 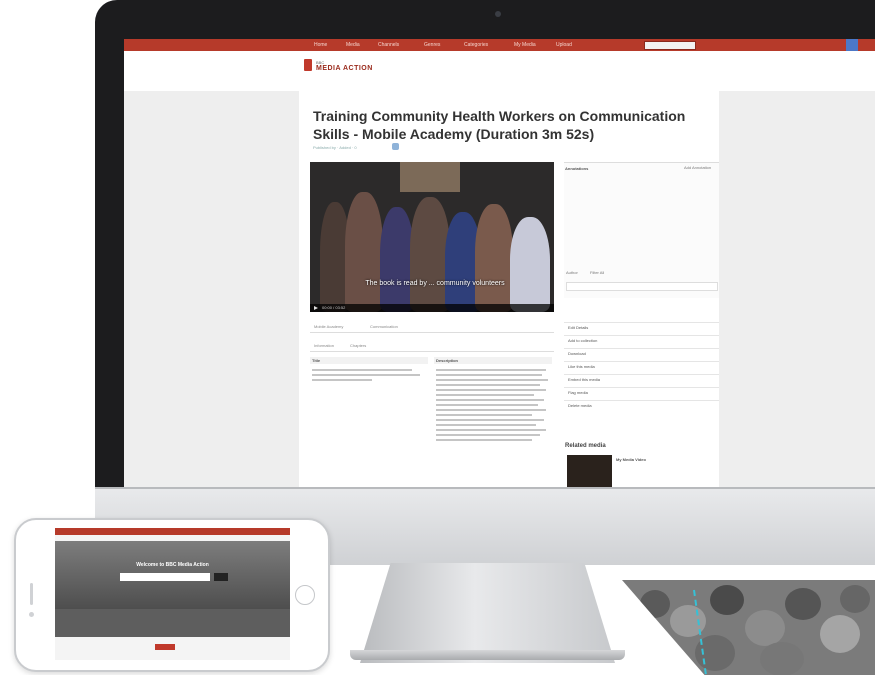 I want to click on add-annotation-button: Add Annotation, so click(x=697, y=167).